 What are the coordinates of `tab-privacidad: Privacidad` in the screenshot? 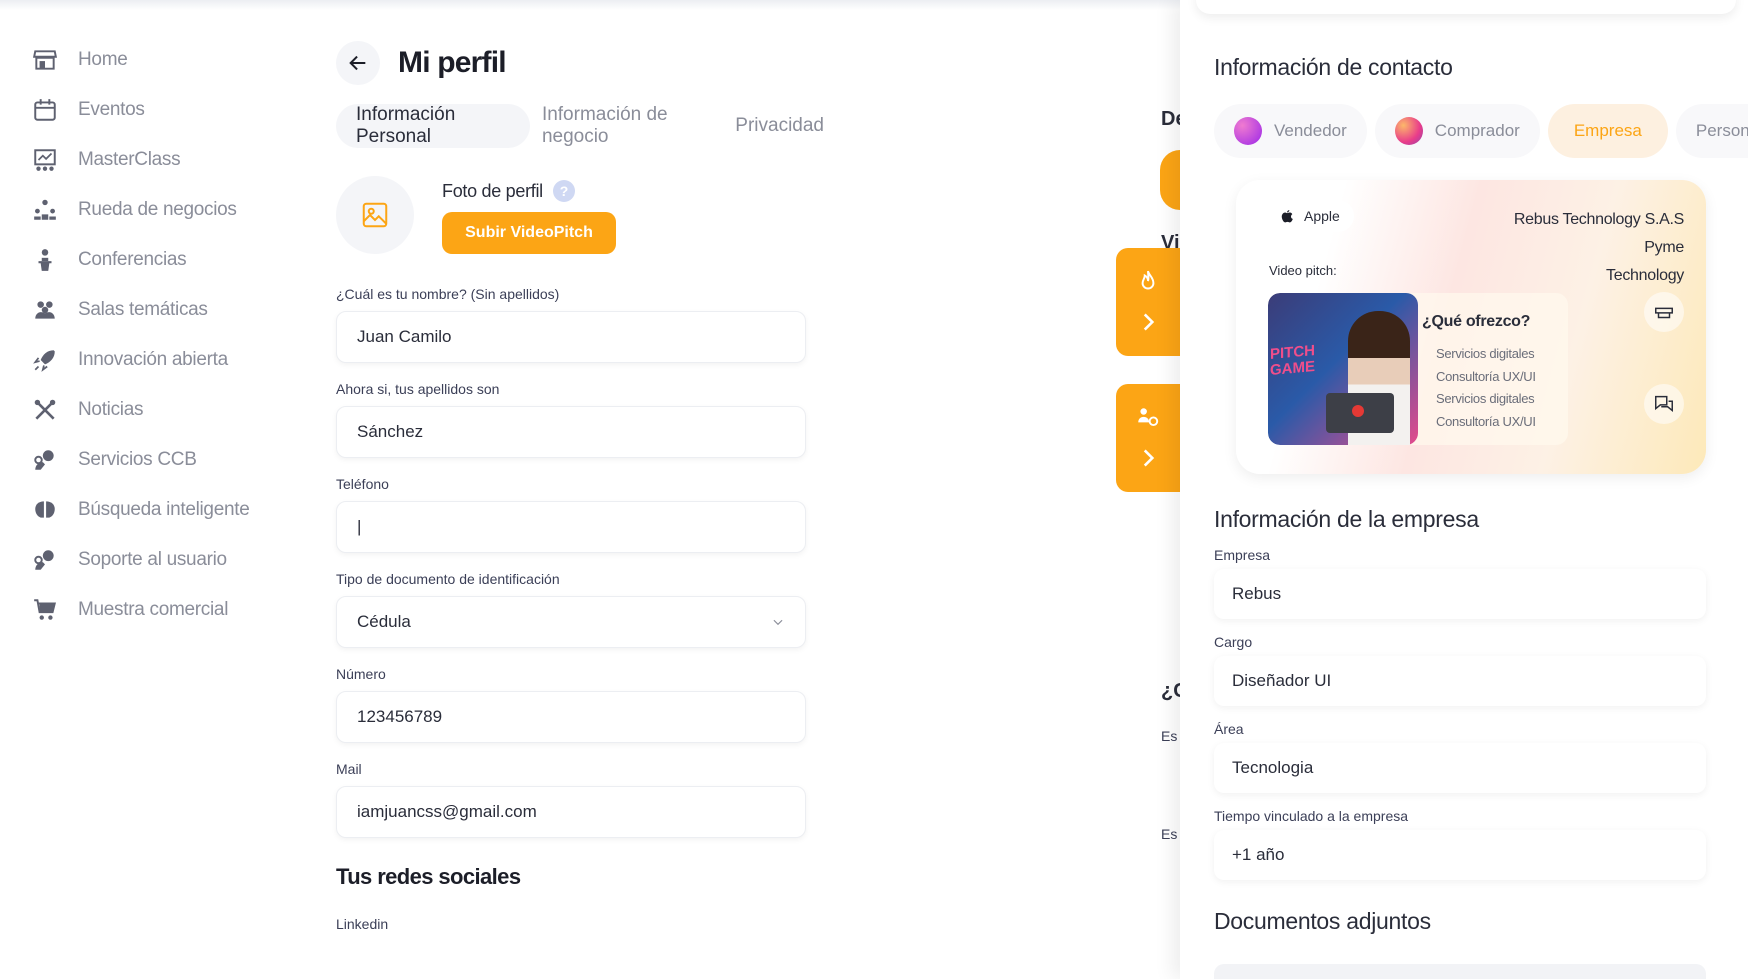 It's located at (779, 126).